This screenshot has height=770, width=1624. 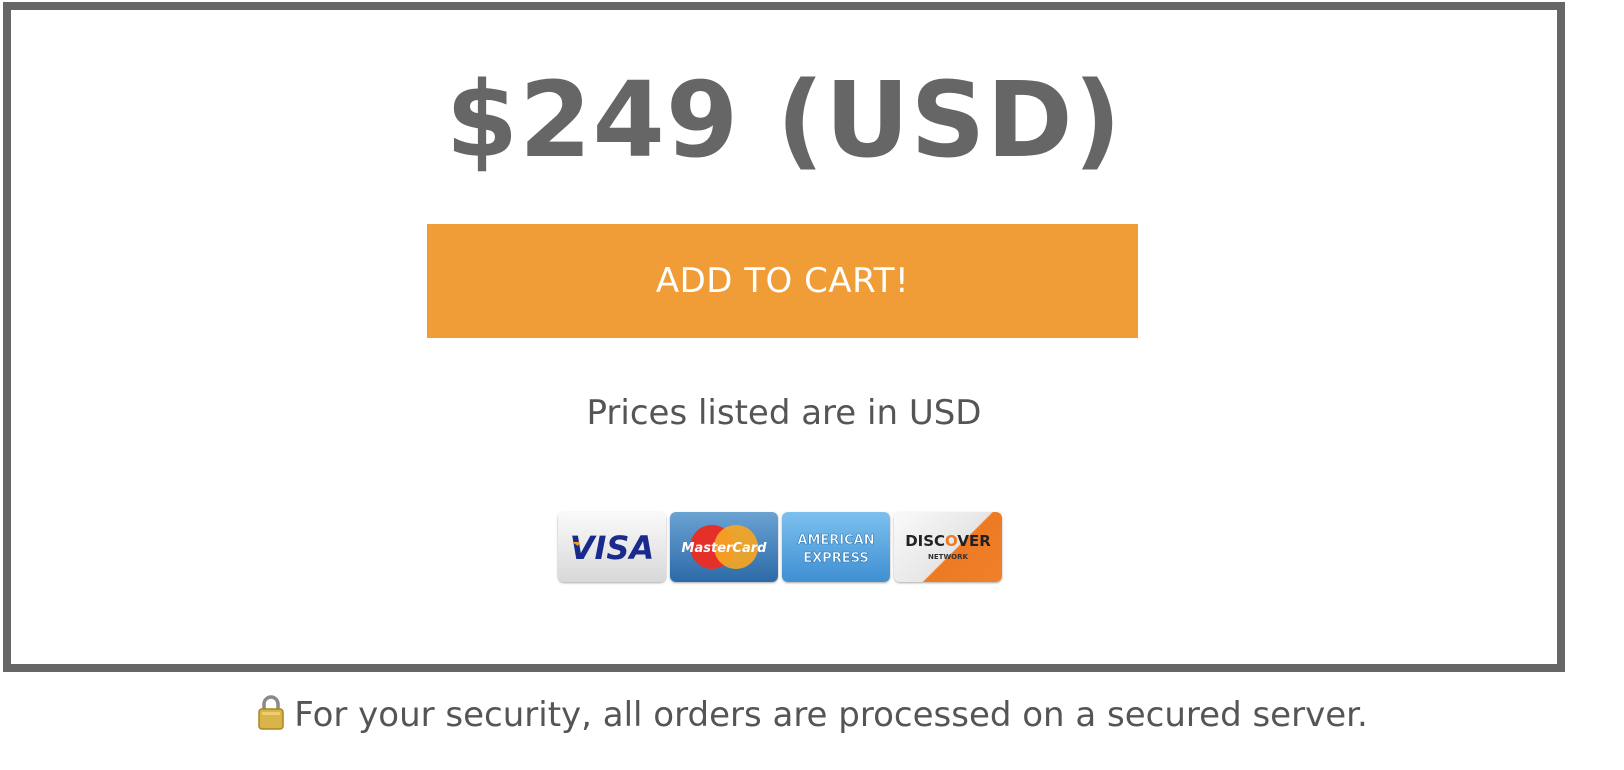 I want to click on lock-icon, so click(x=271, y=716).